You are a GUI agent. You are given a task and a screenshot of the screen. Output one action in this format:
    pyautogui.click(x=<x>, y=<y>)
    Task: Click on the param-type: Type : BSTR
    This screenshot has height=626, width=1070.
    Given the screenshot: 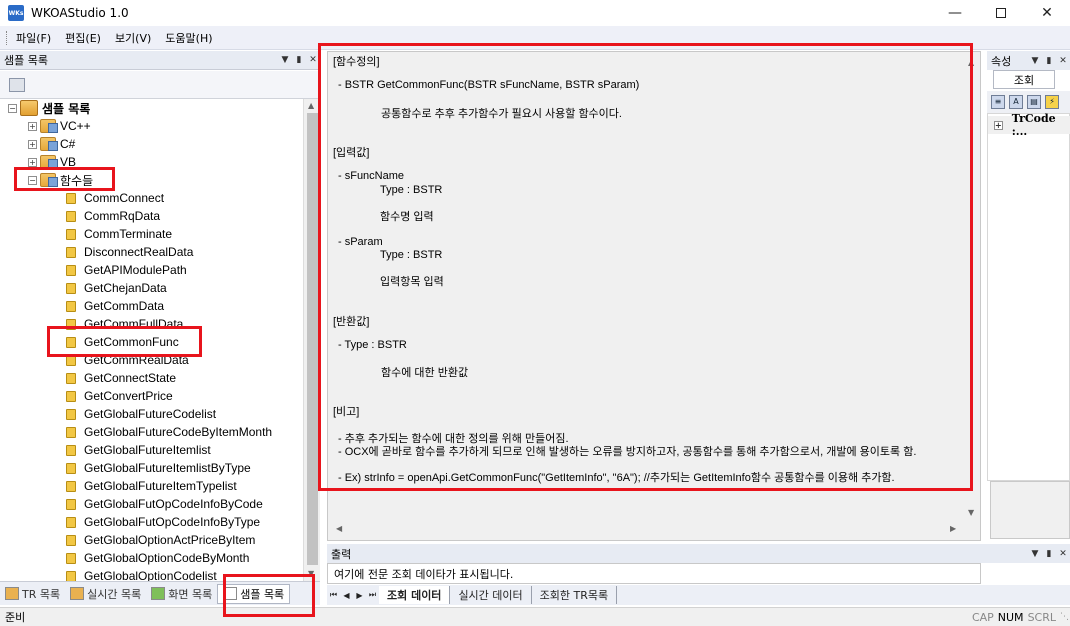 What is the action you would take?
    pyautogui.click(x=411, y=190)
    